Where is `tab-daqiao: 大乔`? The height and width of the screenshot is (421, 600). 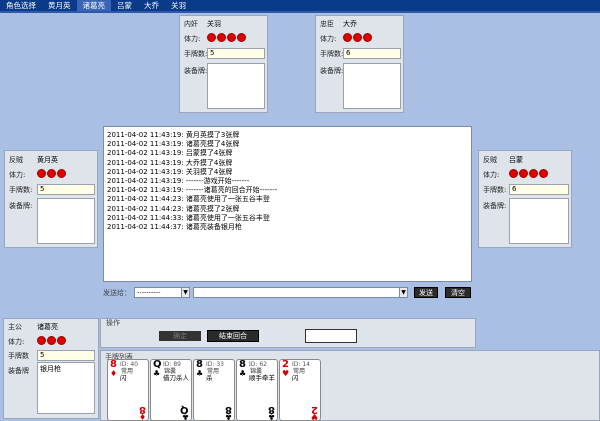
tab-daqiao: 大乔 is located at coordinates (151, 5).